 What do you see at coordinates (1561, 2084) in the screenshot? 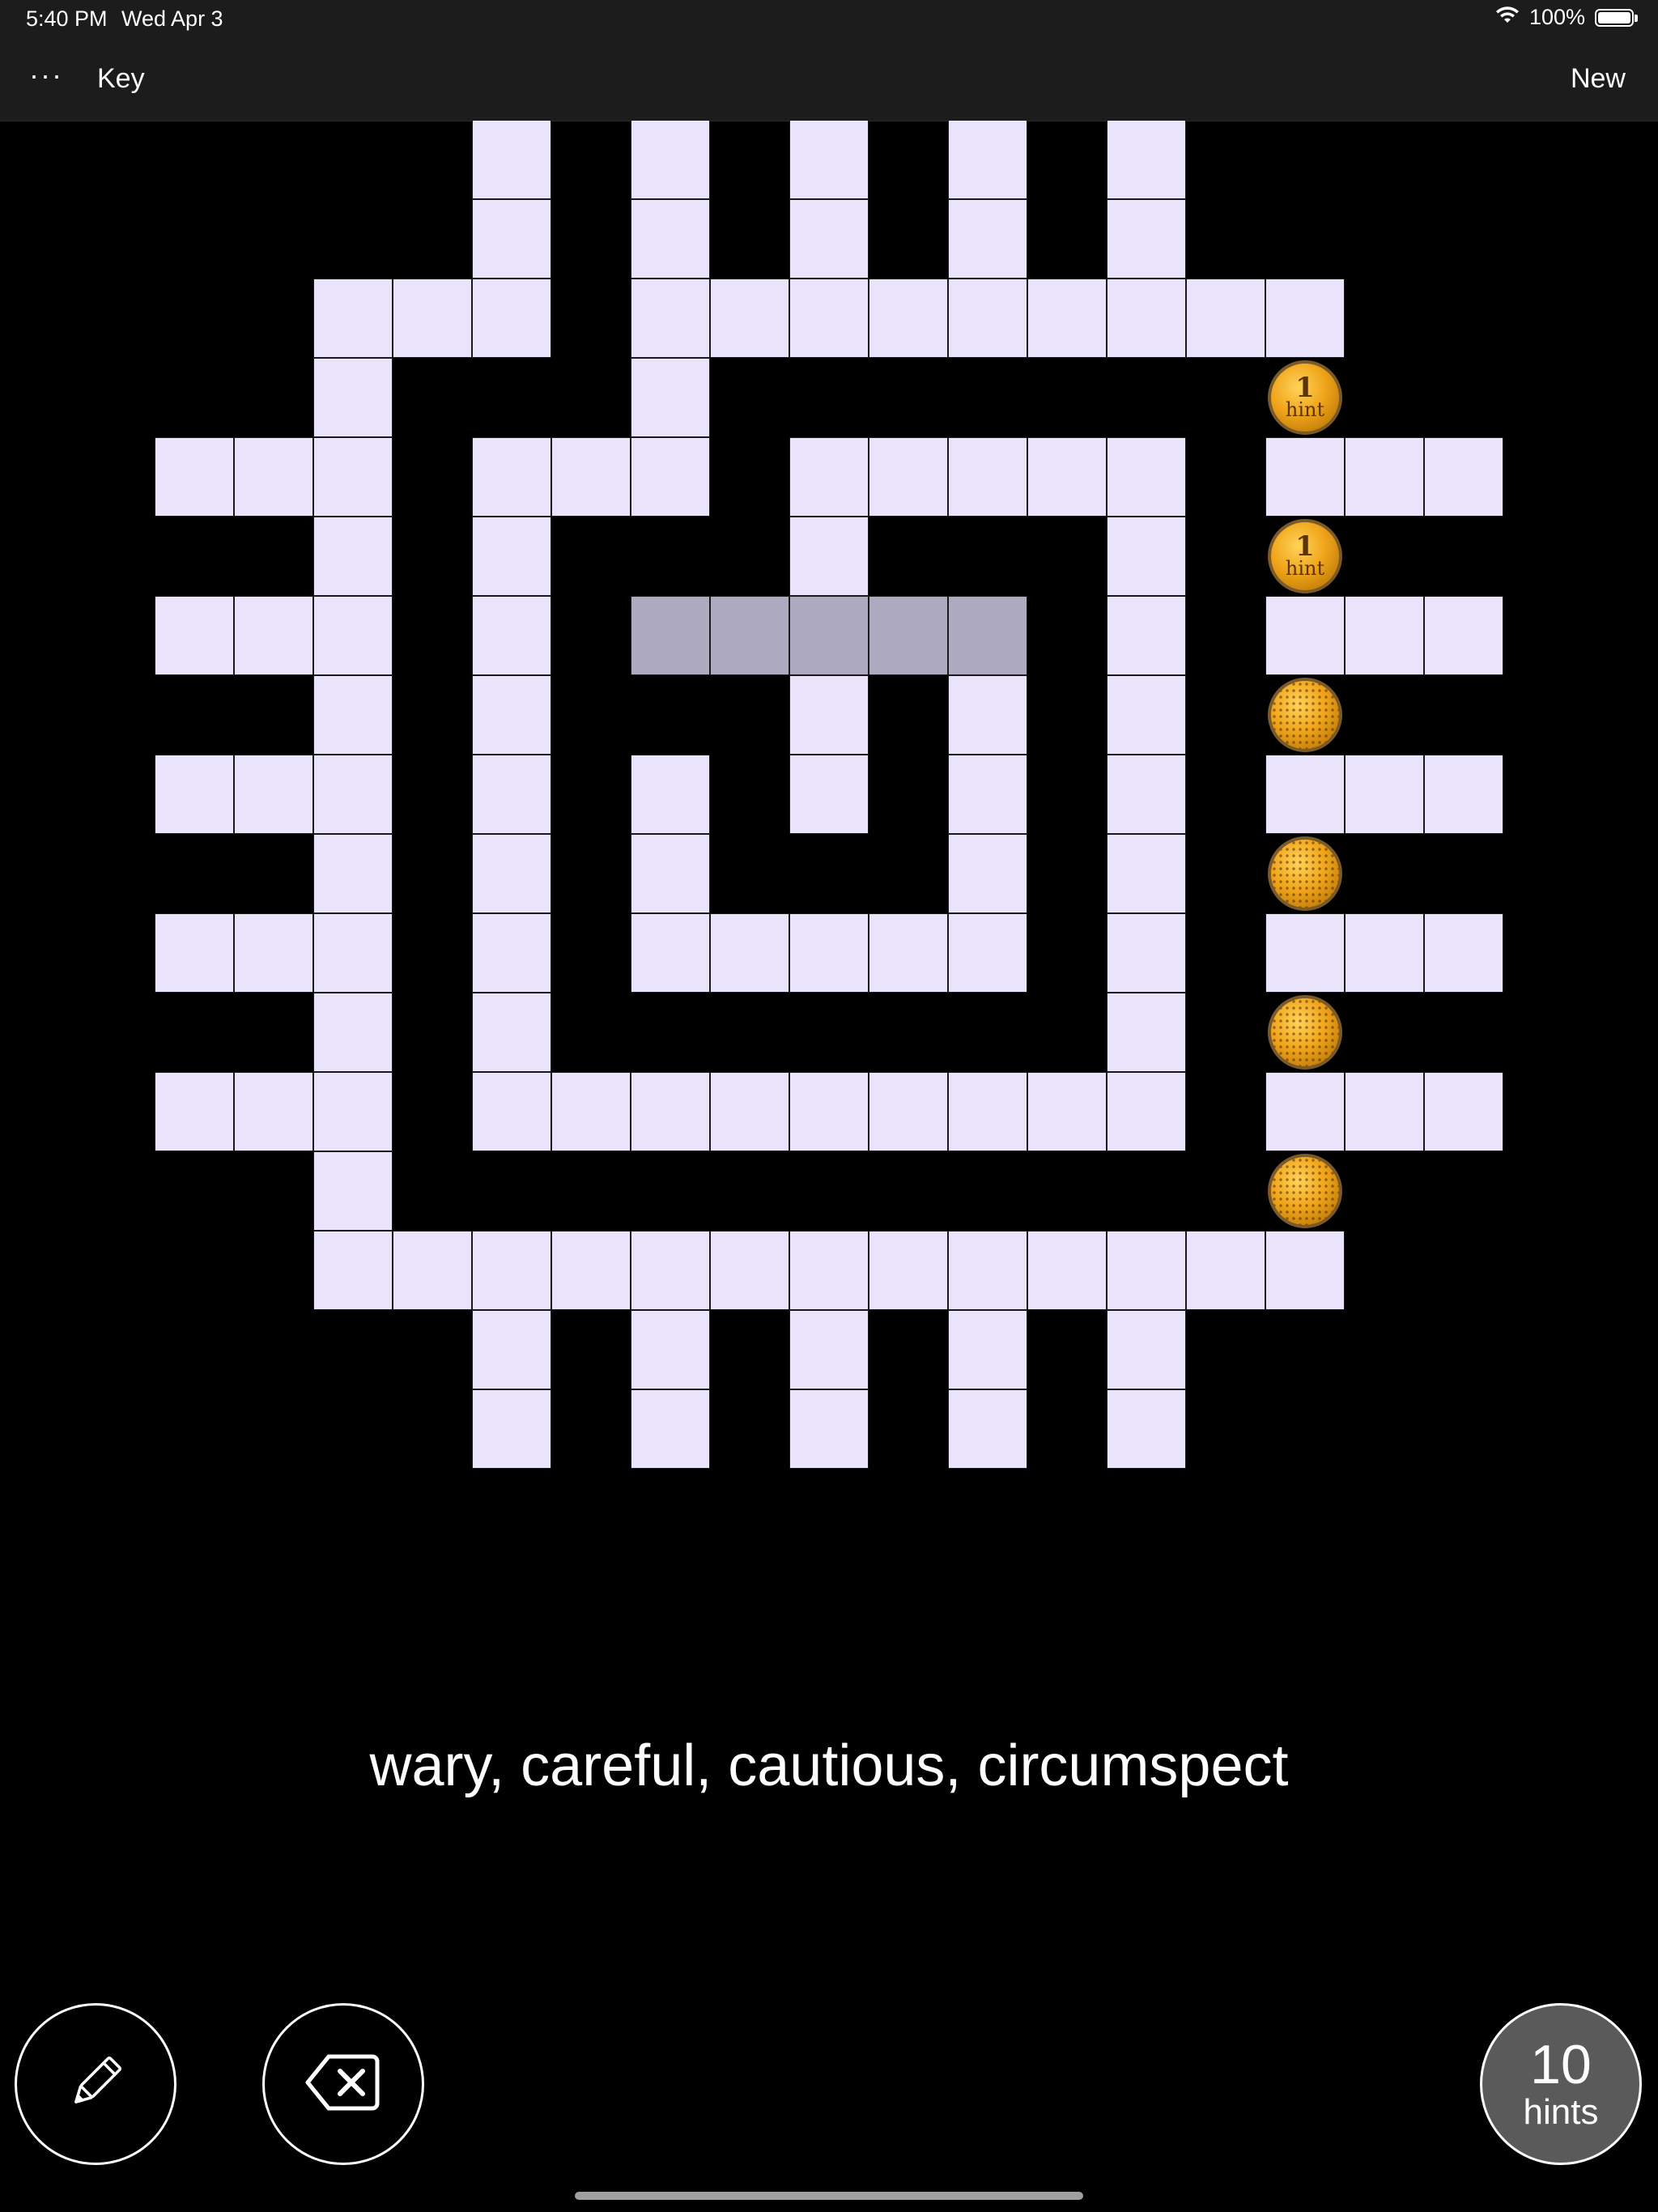
I see `hints-button: 10 hints` at bounding box center [1561, 2084].